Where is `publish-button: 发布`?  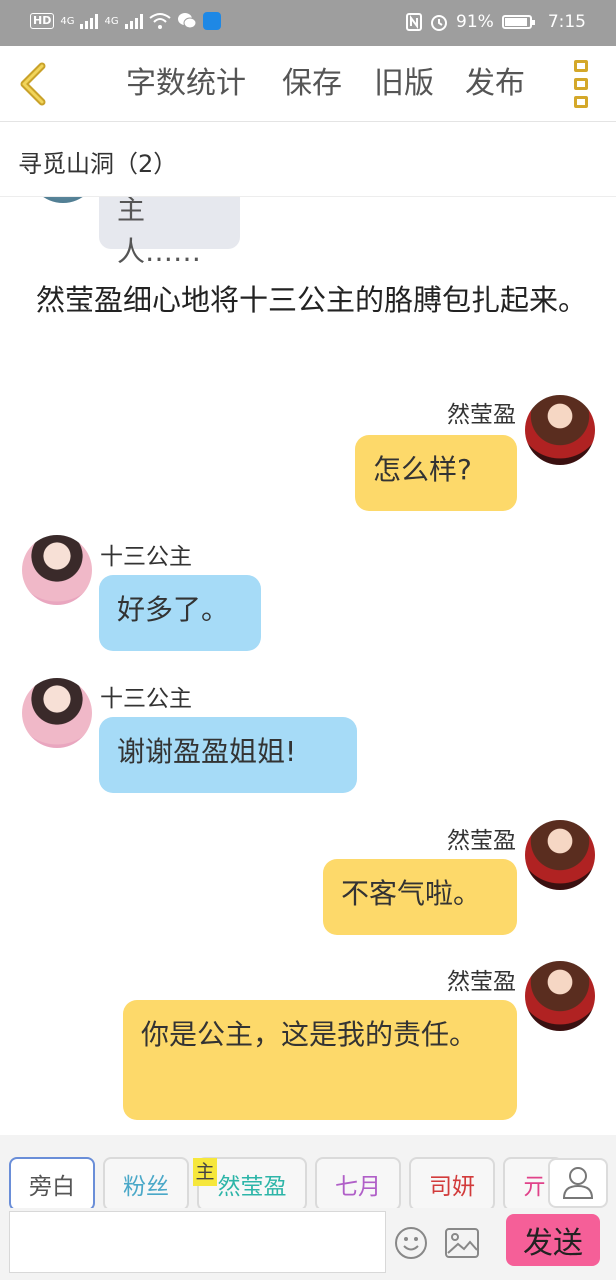
publish-button: 发布 is located at coordinates (495, 84).